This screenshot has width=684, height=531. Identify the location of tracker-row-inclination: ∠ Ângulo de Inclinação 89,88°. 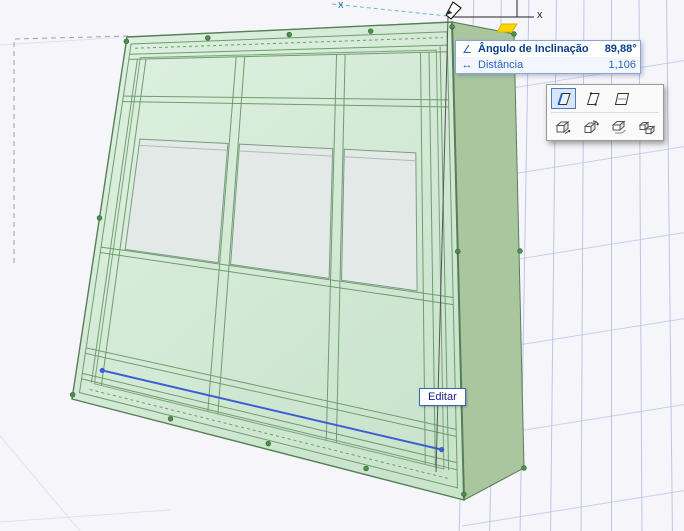
(548, 49).